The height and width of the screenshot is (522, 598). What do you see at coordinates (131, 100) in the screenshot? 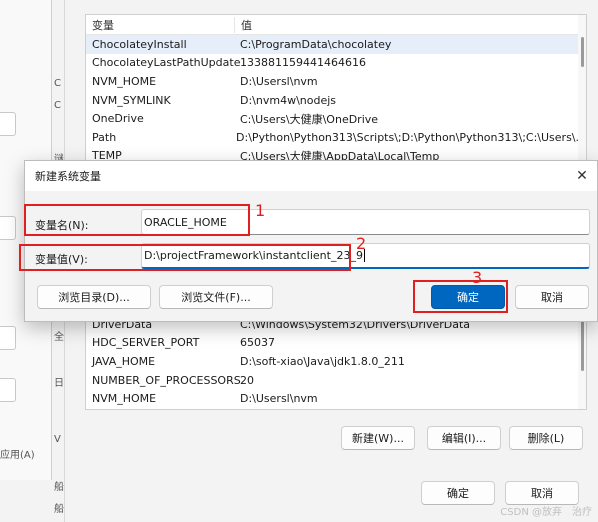
I see `variable-name: NVM_SYMLINK` at bounding box center [131, 100].